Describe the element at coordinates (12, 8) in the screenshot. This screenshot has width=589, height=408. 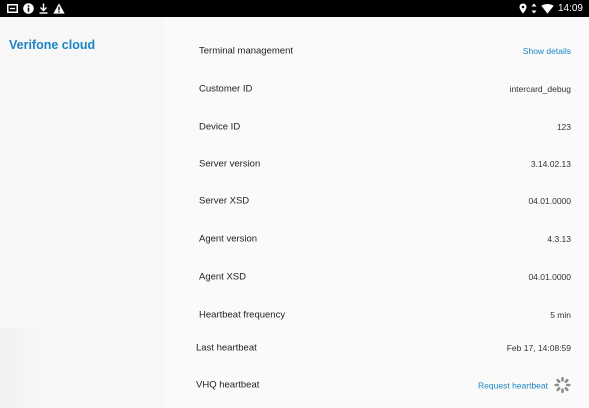
I see `notification-box-icon` at that location.